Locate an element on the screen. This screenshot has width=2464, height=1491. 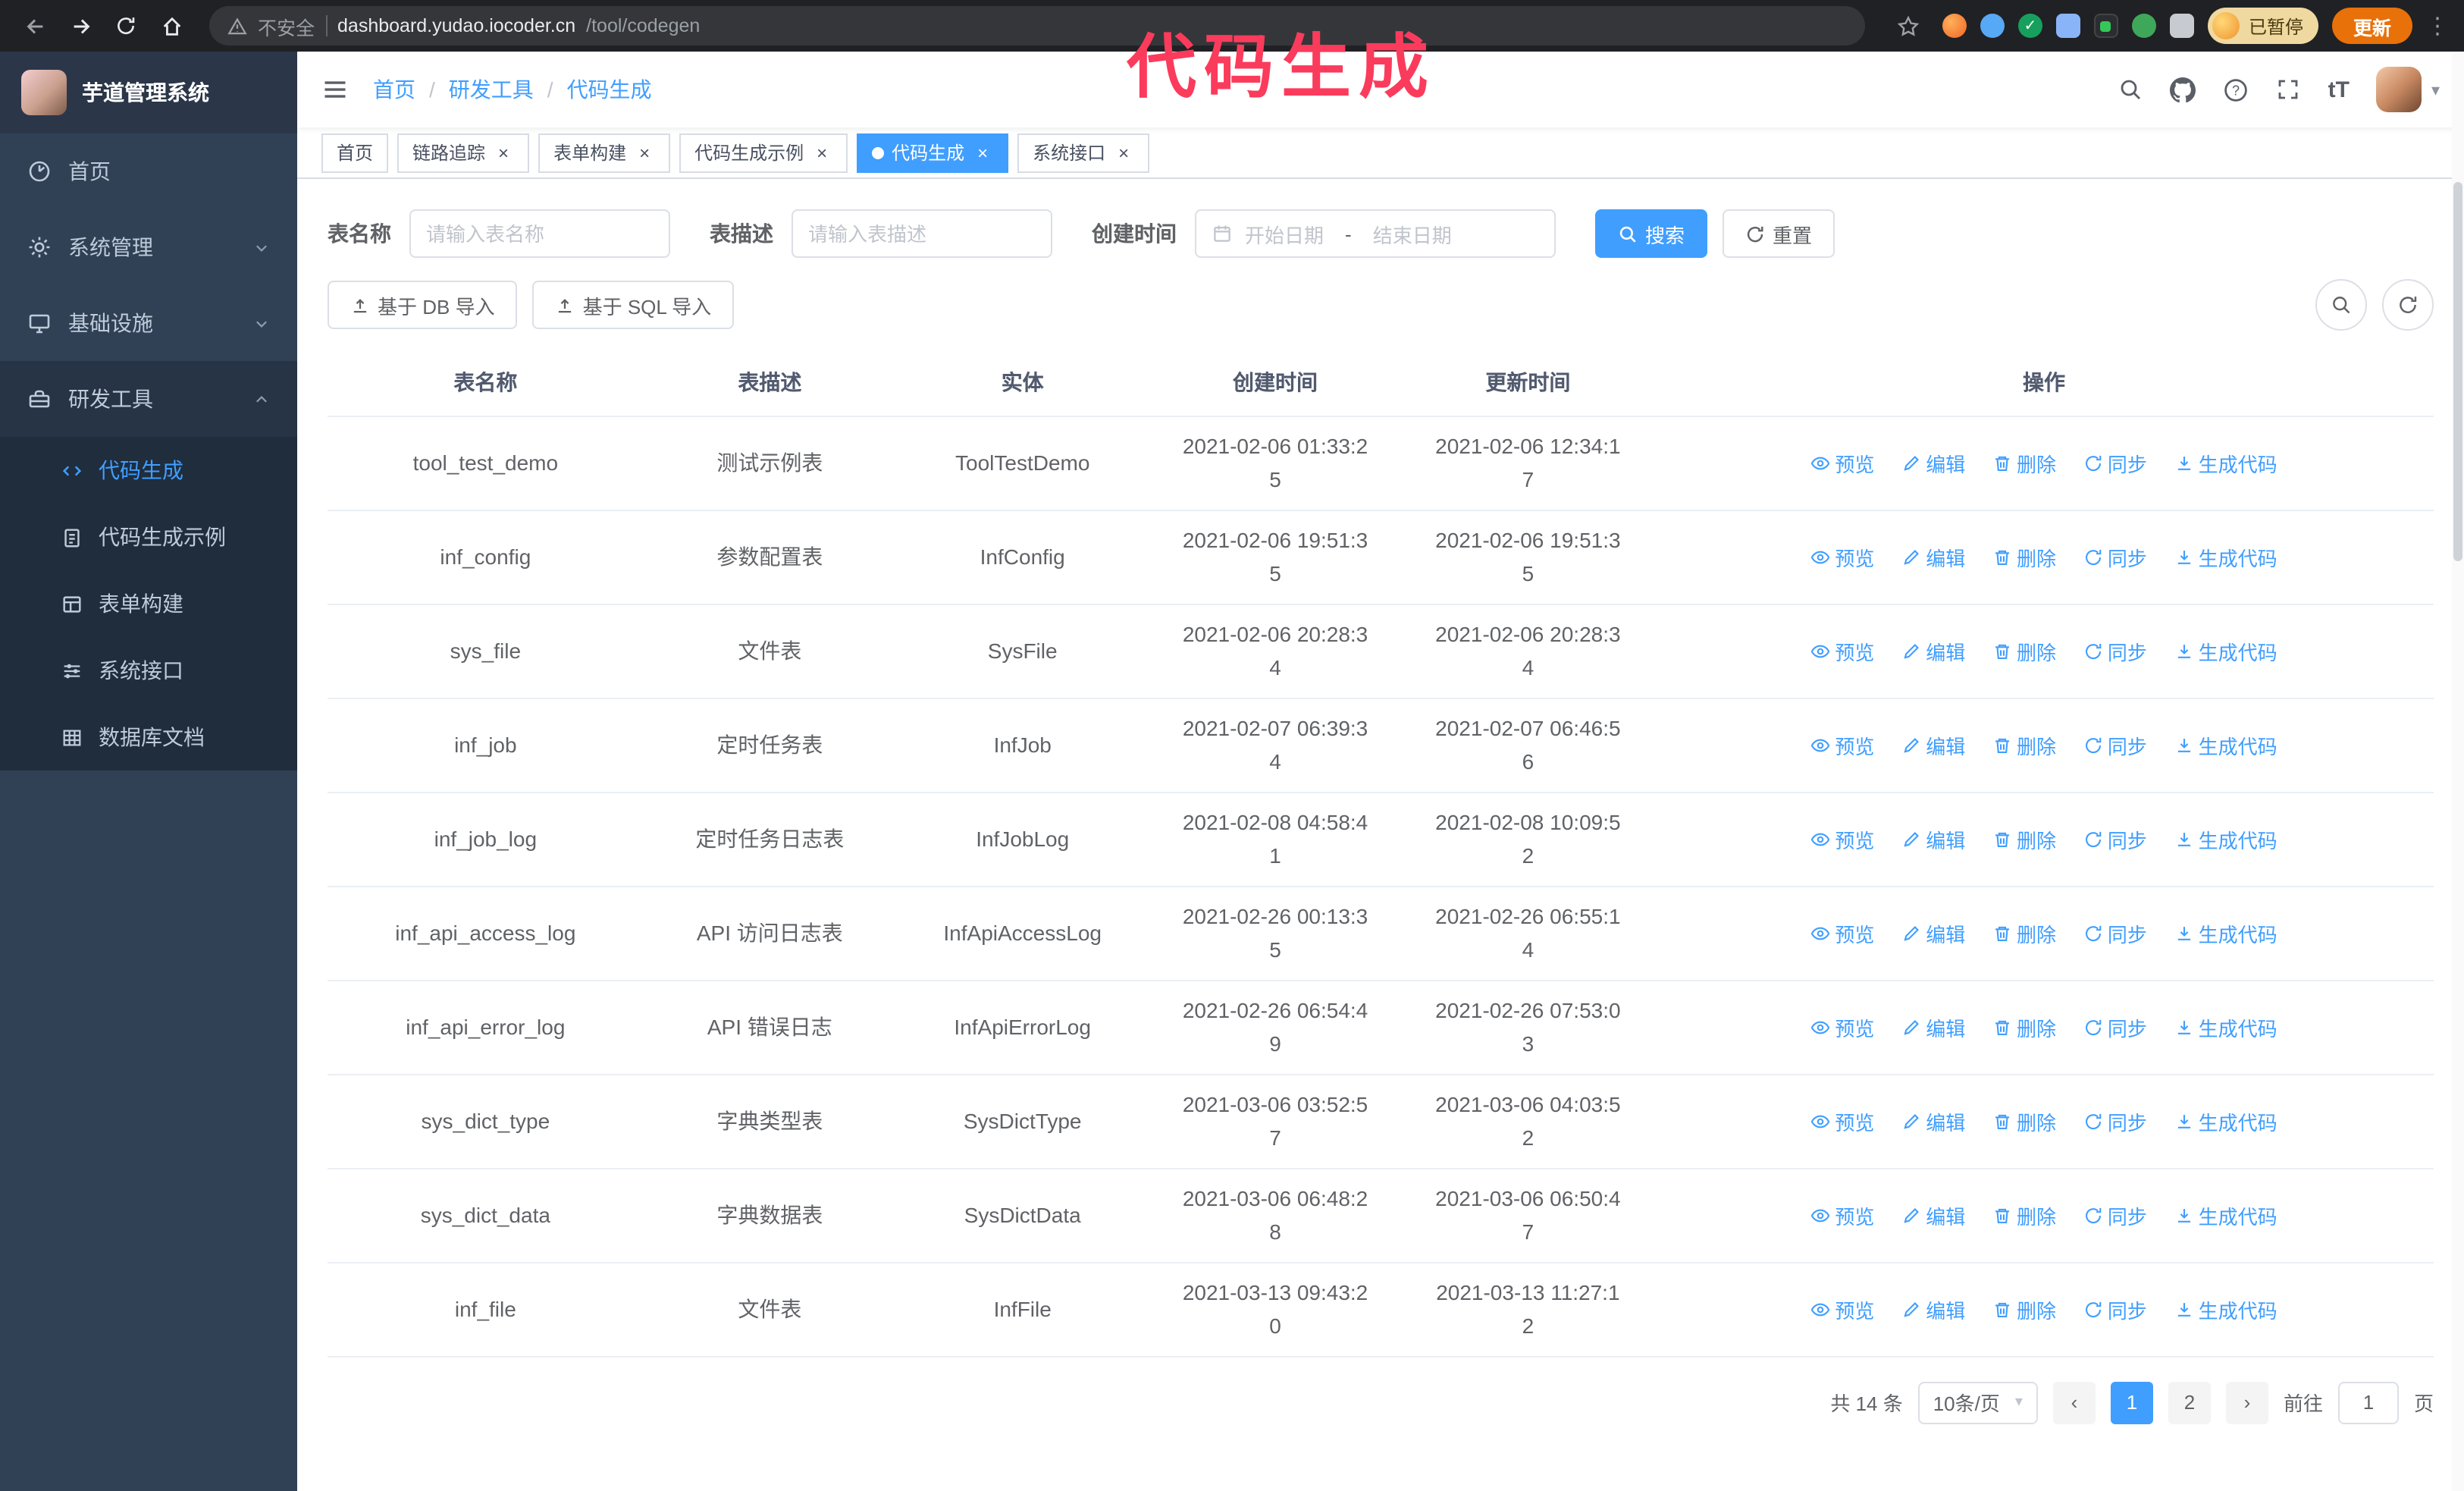
reload-button is located at coordinates (126, 26).